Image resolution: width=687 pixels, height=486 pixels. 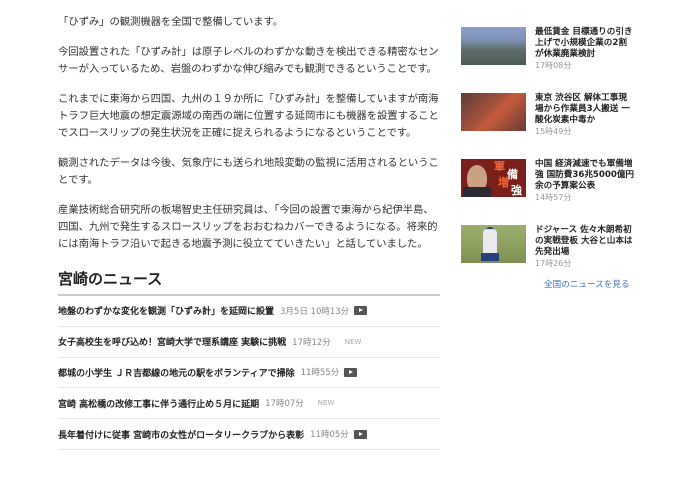 What do you see at coordinates (172, 341) in the screenshot?
I see `news-title: 女子高校生を呼び込め！宮崎大学で理系講座 実験に挑戦` at bounding box center [172, 341].